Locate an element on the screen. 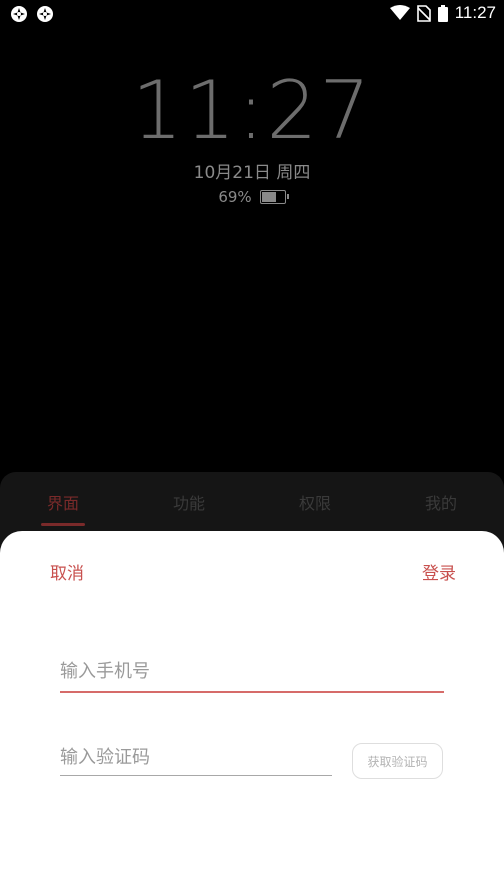 The width and height of the screenshot is (504, 896). tab-mine: 我的 is located at coordinates (441, 500).